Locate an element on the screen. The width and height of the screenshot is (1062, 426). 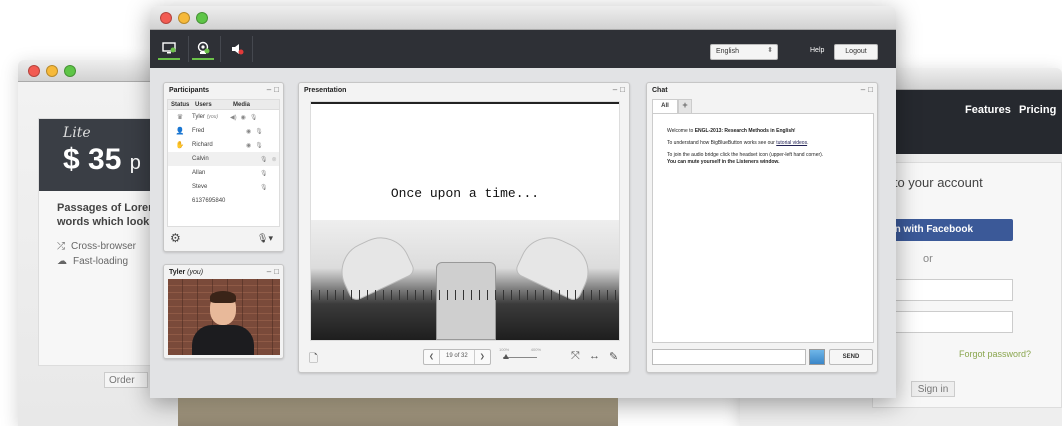
mic-menu-icon: 🎙▾ is located at coordinates (265, 238).